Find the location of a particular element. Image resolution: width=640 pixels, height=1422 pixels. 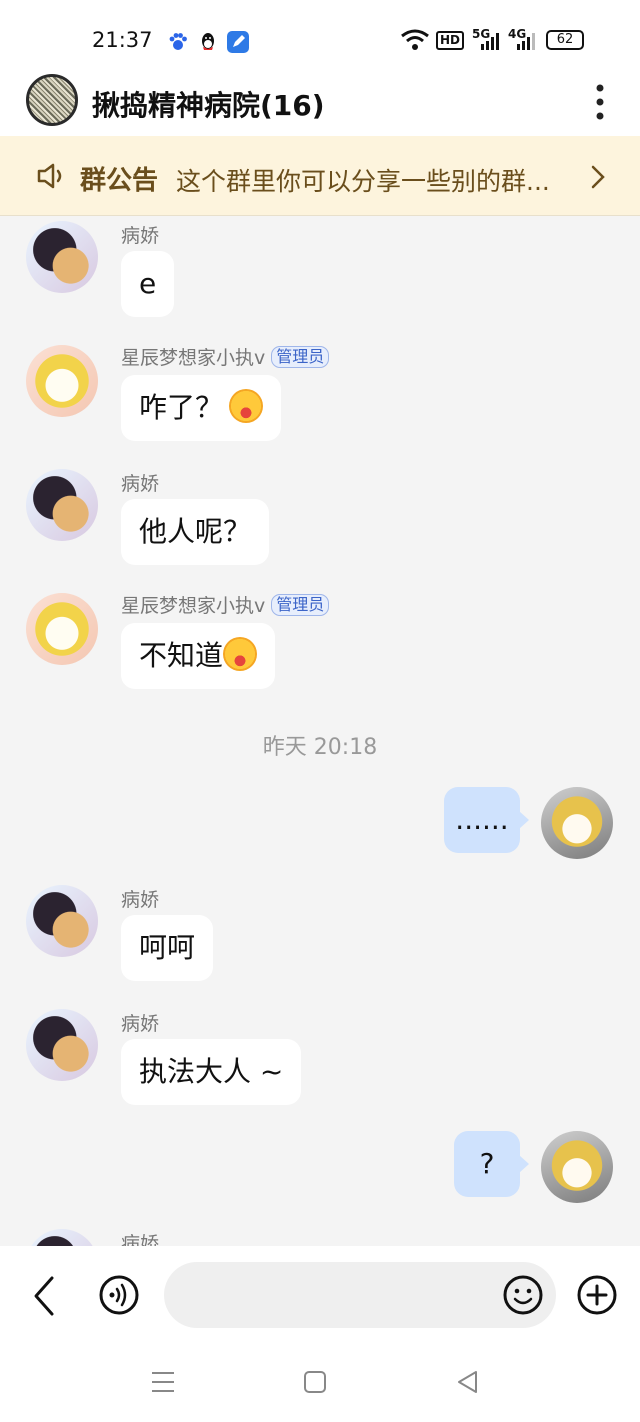

message-text: 执法大人 ~ is located at coordinates (211, 1071).